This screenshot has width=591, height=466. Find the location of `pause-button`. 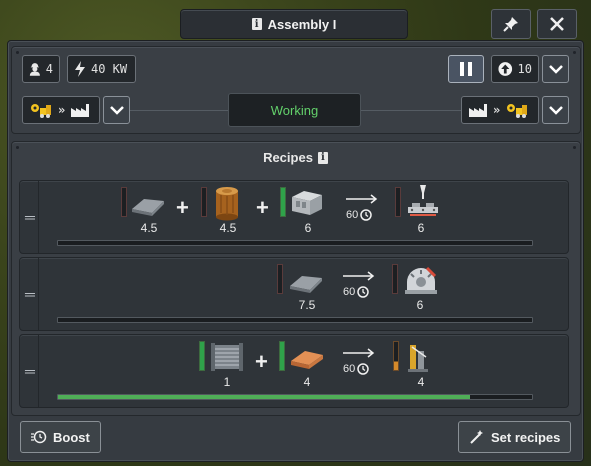

pause-button is located at coordinates (466, 69).